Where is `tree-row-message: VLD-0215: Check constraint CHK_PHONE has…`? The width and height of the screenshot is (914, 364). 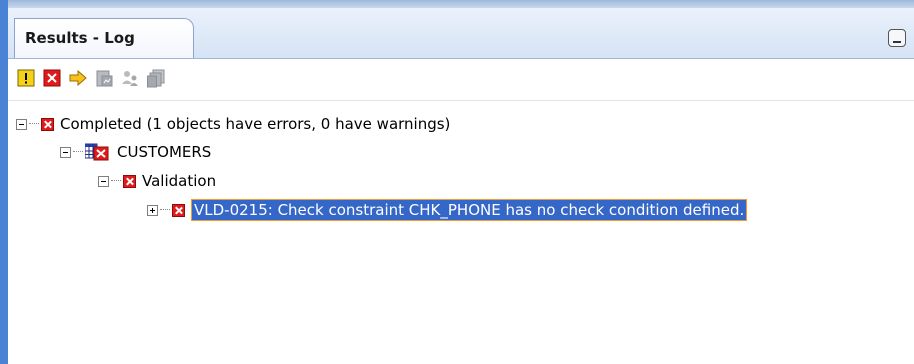
tree-row-message: VLD-0215: Check constraint CHK_PHONE has… is located at coordinates (447, 210).